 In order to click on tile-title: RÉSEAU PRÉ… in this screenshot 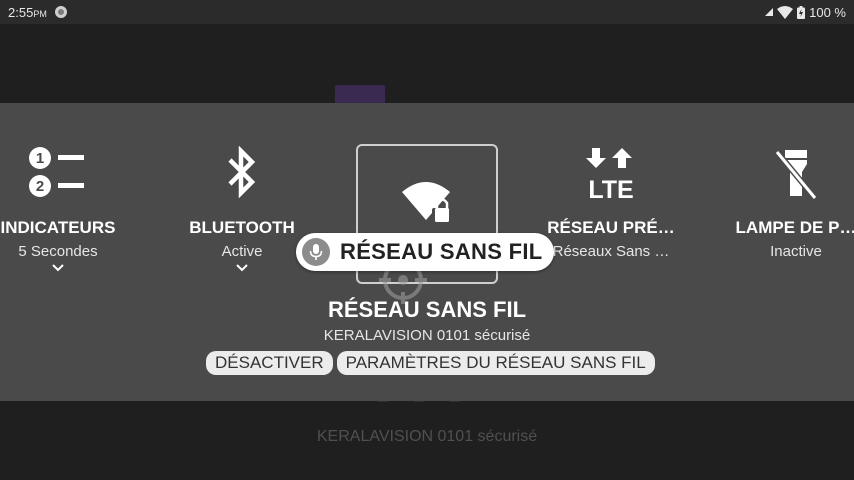, I will do `click(611, 227)`.